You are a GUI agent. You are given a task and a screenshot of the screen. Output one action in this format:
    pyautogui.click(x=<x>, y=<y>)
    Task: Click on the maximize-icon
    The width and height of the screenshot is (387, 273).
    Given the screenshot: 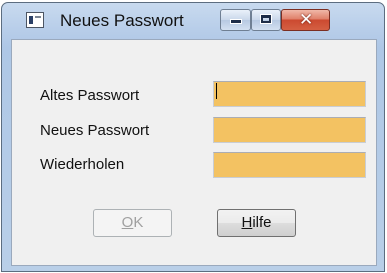 What is the action you would take?
    pyautogui.click(x=266, y=19)
    